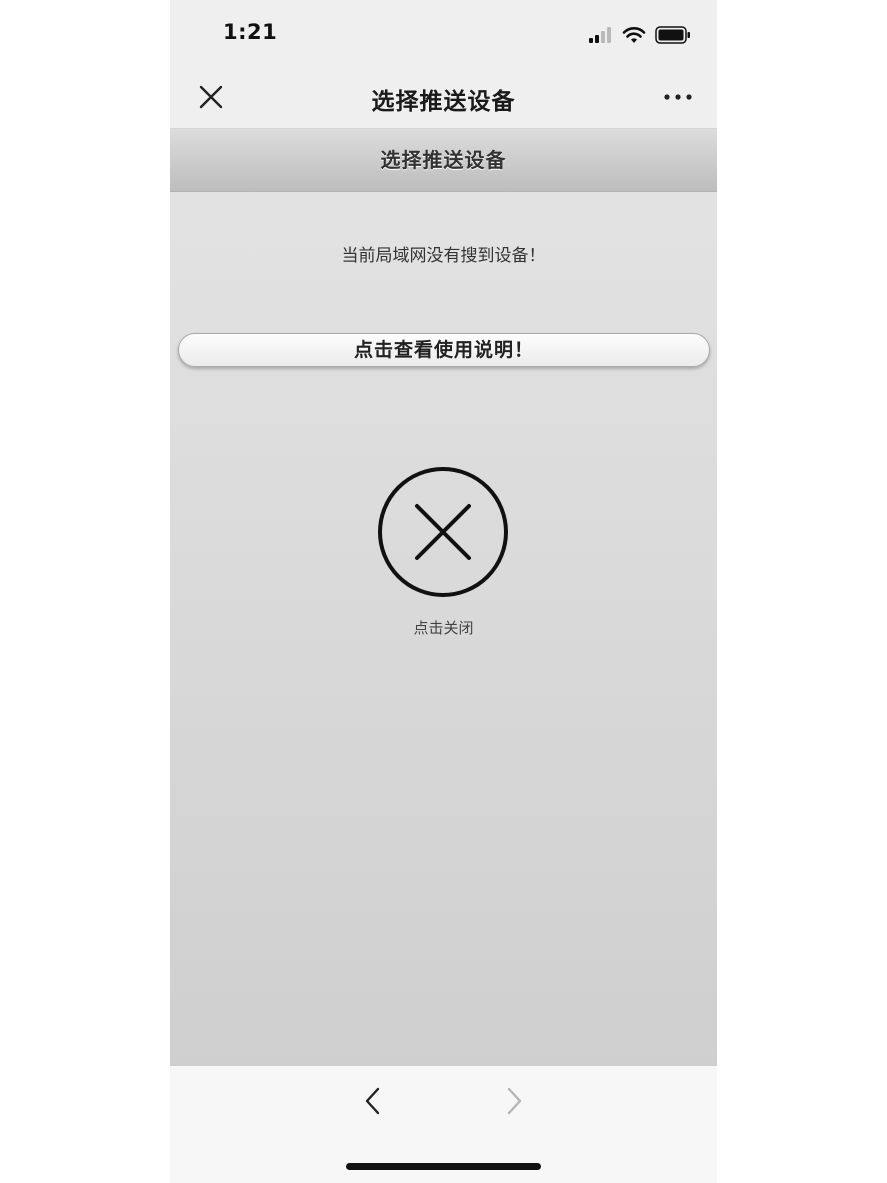  Describe the element at coordinates (678, 97) in the screenshot. I see `more-icon` at that location.